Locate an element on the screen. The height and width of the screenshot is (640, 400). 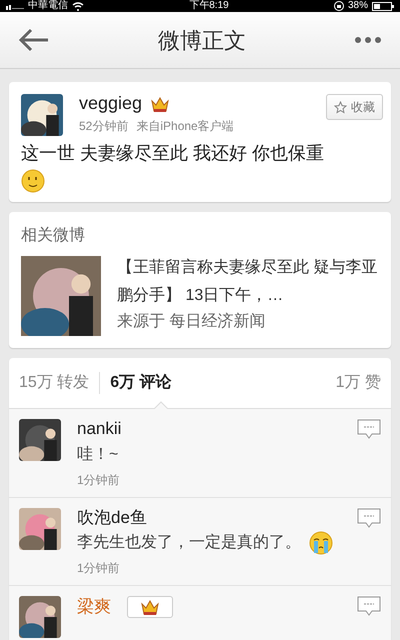
battery-icon is located at coordinates (383, 6).